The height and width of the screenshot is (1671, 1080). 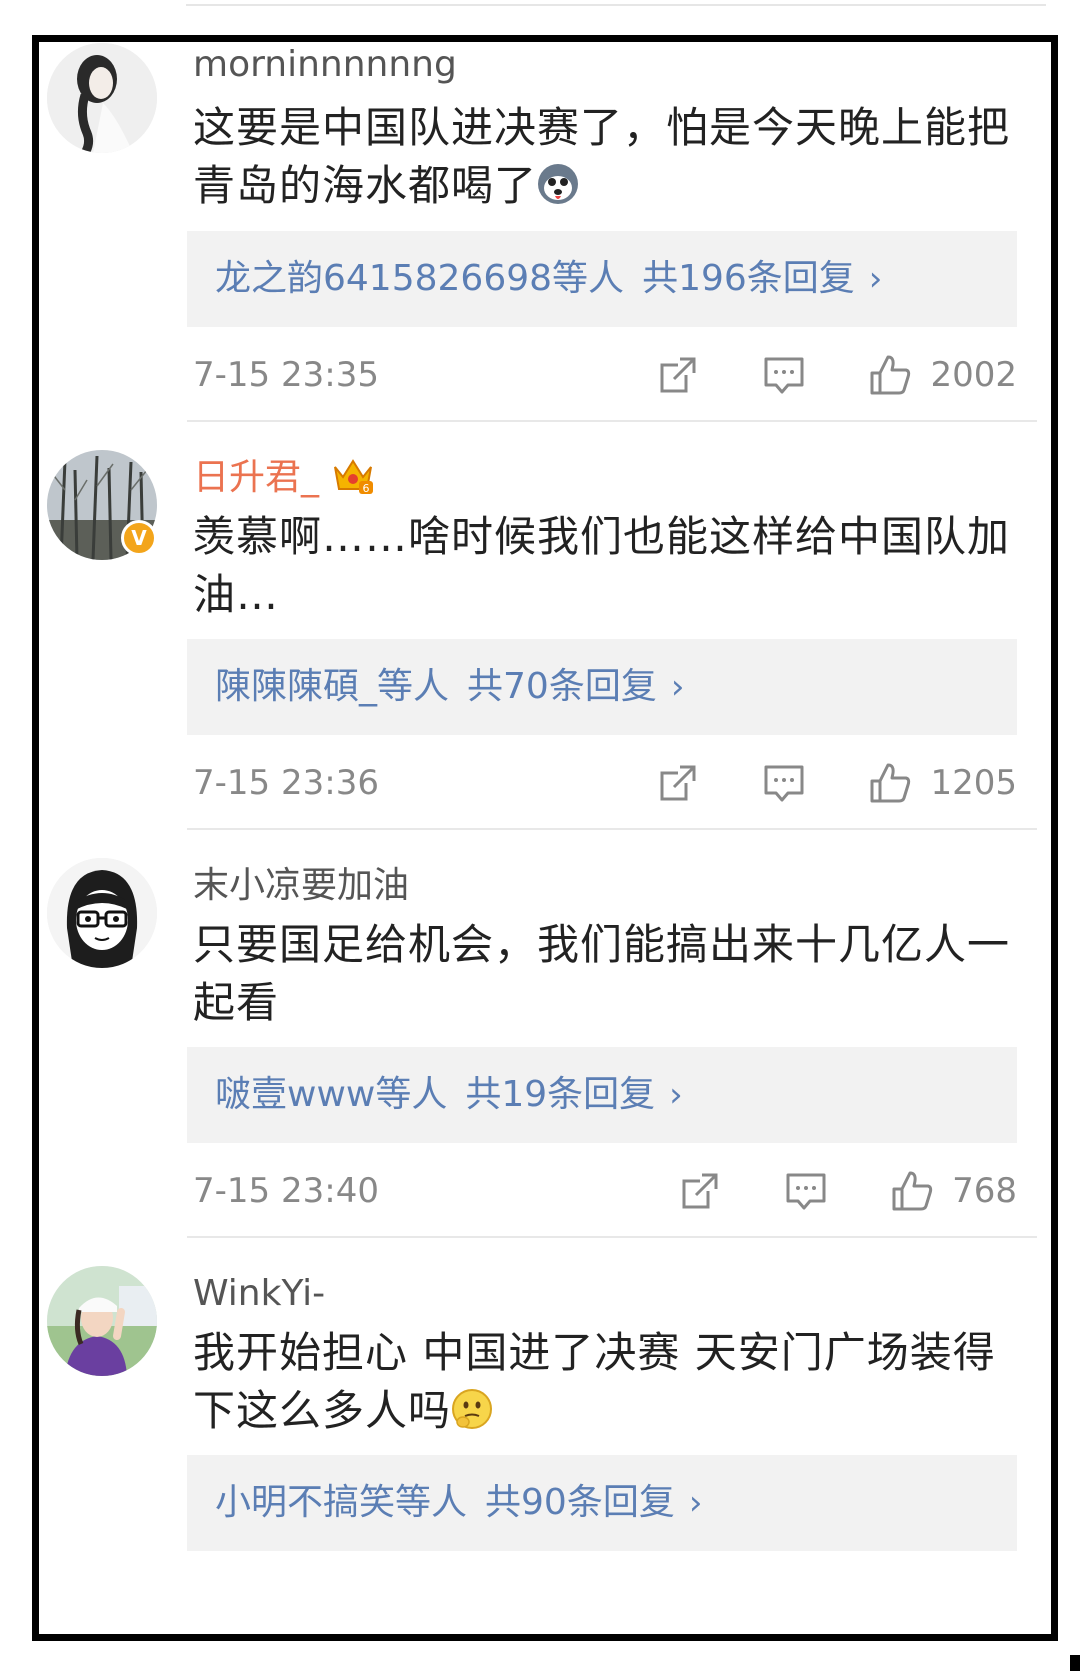 I want to click on reply-preview: 陳陳陳碩_等人 共70条回复 ›, so click(x=602, y=687).